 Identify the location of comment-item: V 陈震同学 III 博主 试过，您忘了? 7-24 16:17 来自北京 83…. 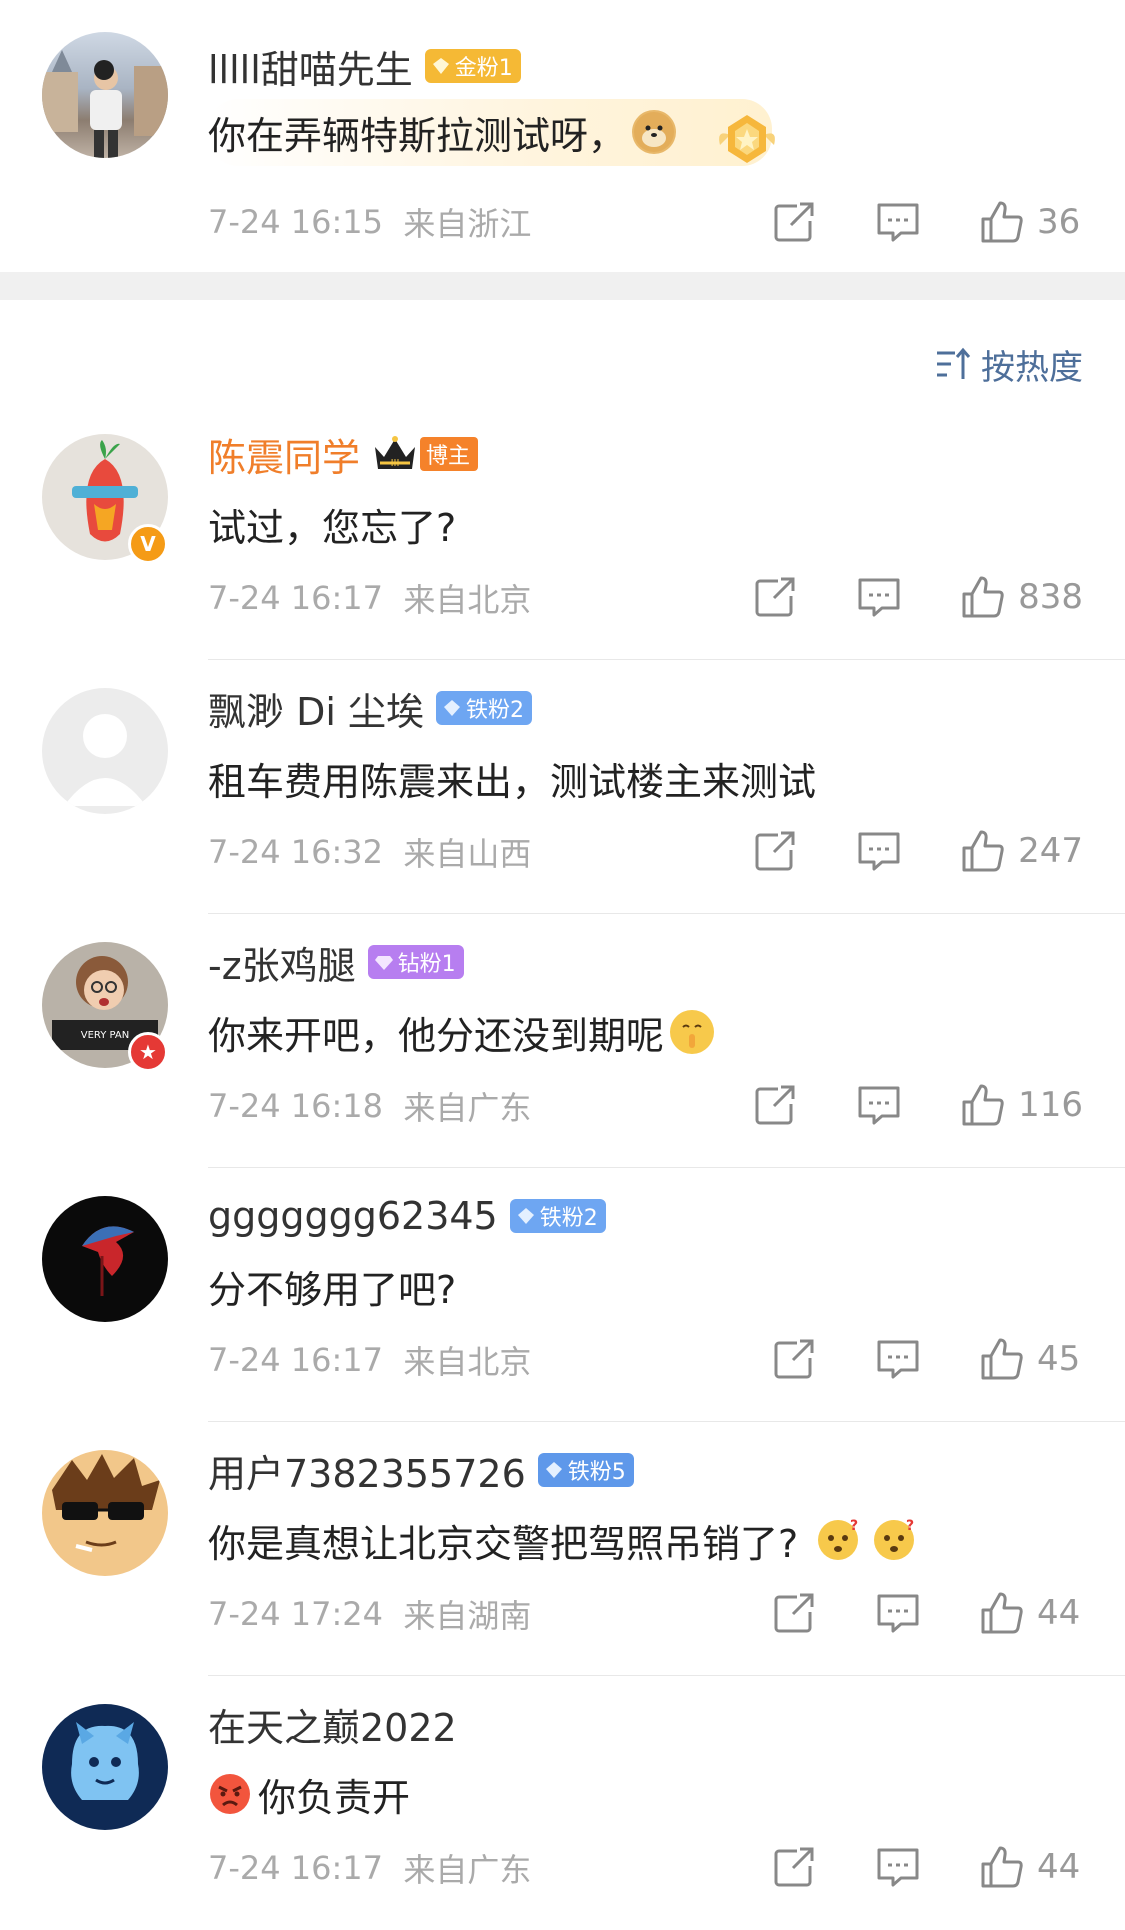
(562, 533).